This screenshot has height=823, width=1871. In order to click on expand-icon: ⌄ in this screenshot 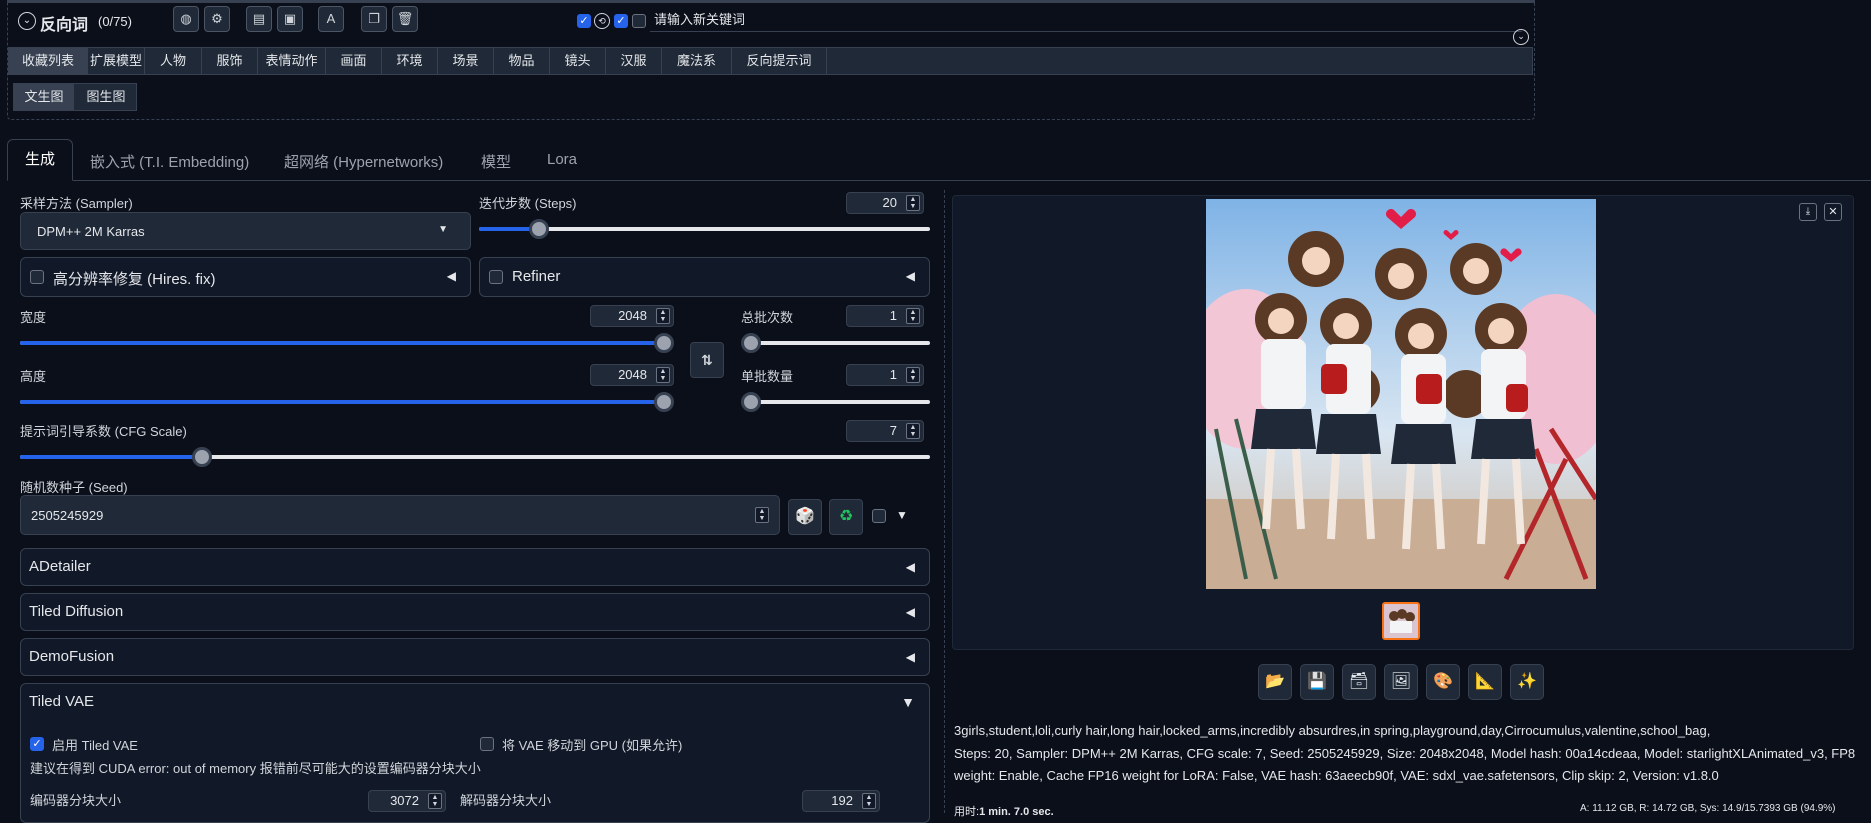, I will do `click(1521, 37)`.